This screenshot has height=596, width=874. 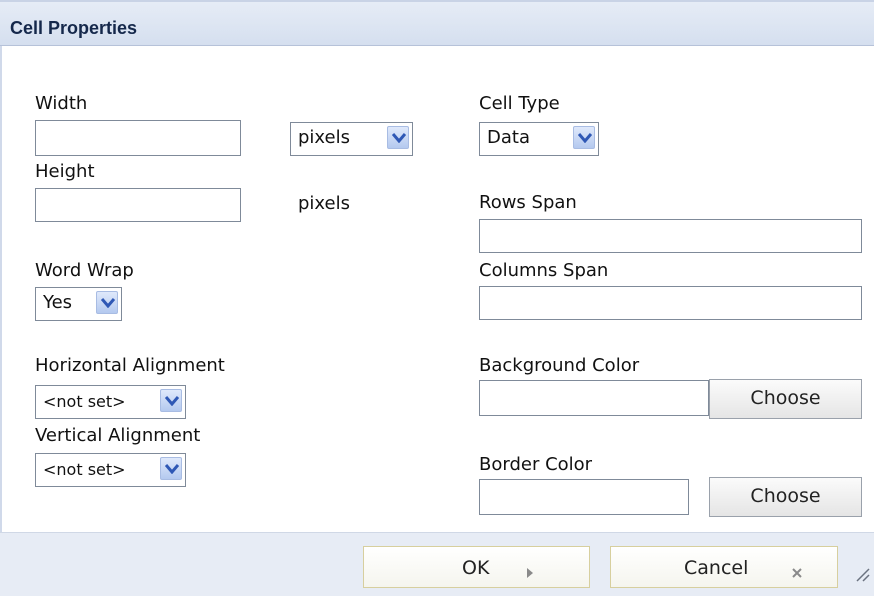 I want to click on cell-type-select: Data, so click(x=539, y=139).